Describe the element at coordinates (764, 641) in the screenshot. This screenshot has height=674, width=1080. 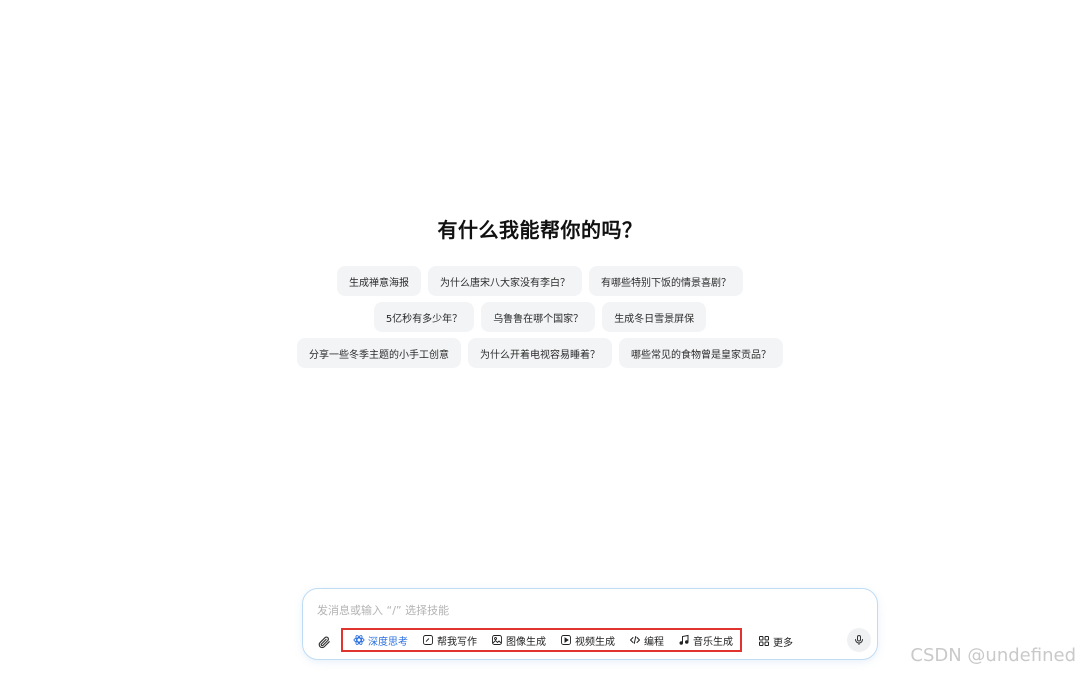
I see `grid-icon` at that location.